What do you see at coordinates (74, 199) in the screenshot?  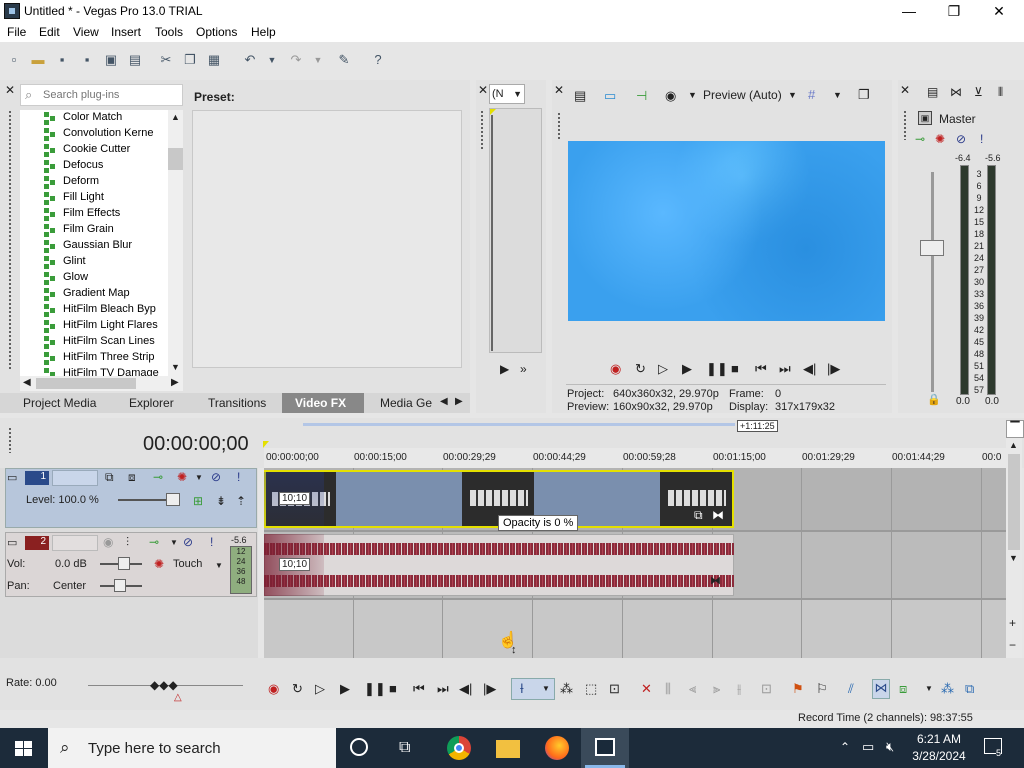 I see `list-item: Fill Light` at bounding box center [74, 199].